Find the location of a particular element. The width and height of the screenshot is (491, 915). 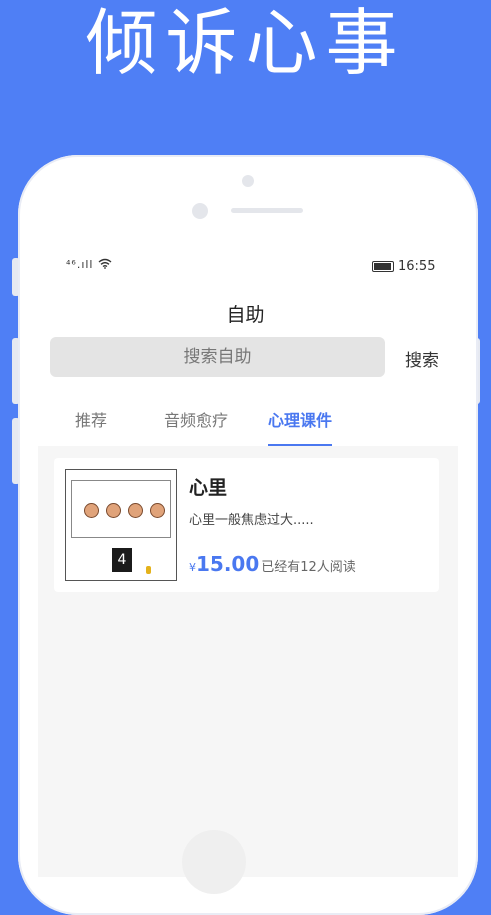

course-title: 心里 is located at coordinates (208, 488).